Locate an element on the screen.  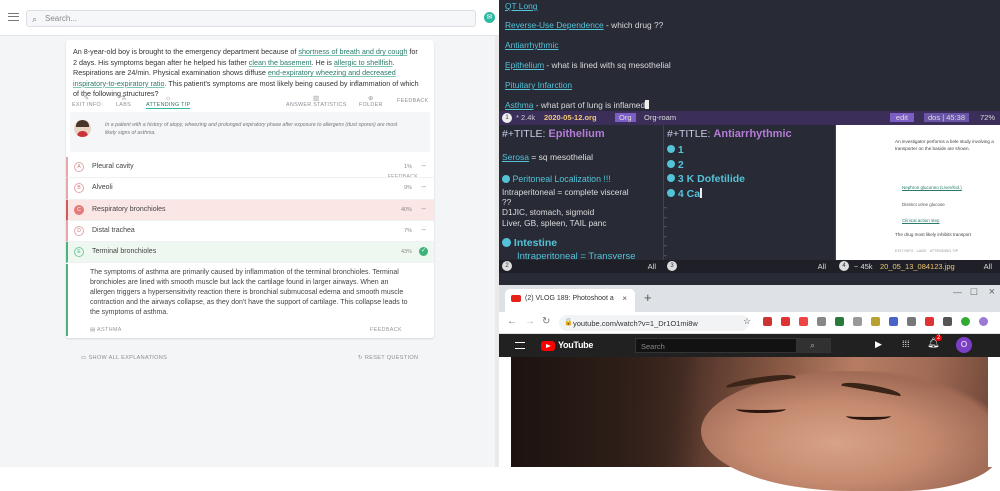
attending-avatar is located at coordinates (82, 128).